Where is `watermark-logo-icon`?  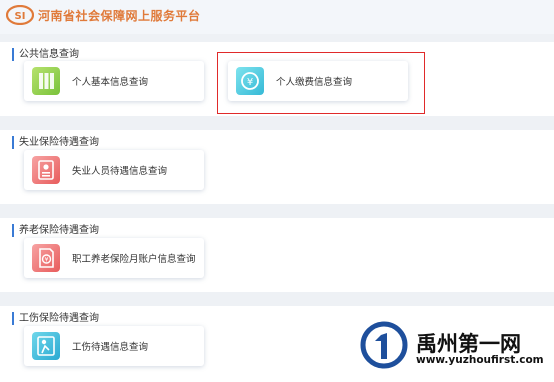 watermark-logo-icon is located at coordinates (384, 345).